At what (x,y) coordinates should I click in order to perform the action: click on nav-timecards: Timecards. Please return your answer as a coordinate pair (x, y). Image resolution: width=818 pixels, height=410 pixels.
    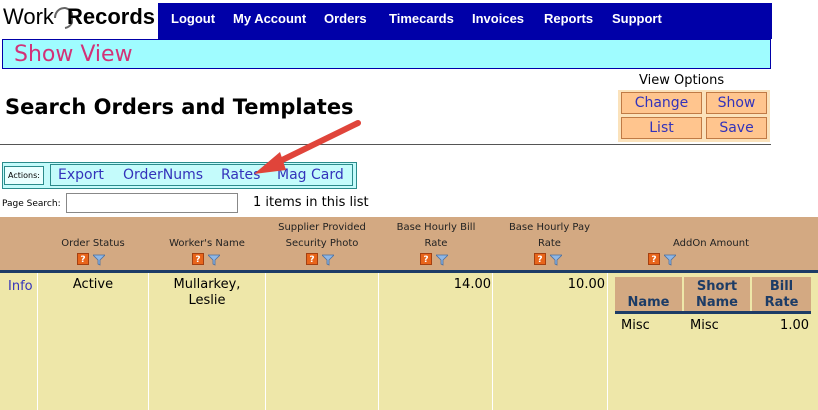
    Looking at the image, I should click on (421, 18).